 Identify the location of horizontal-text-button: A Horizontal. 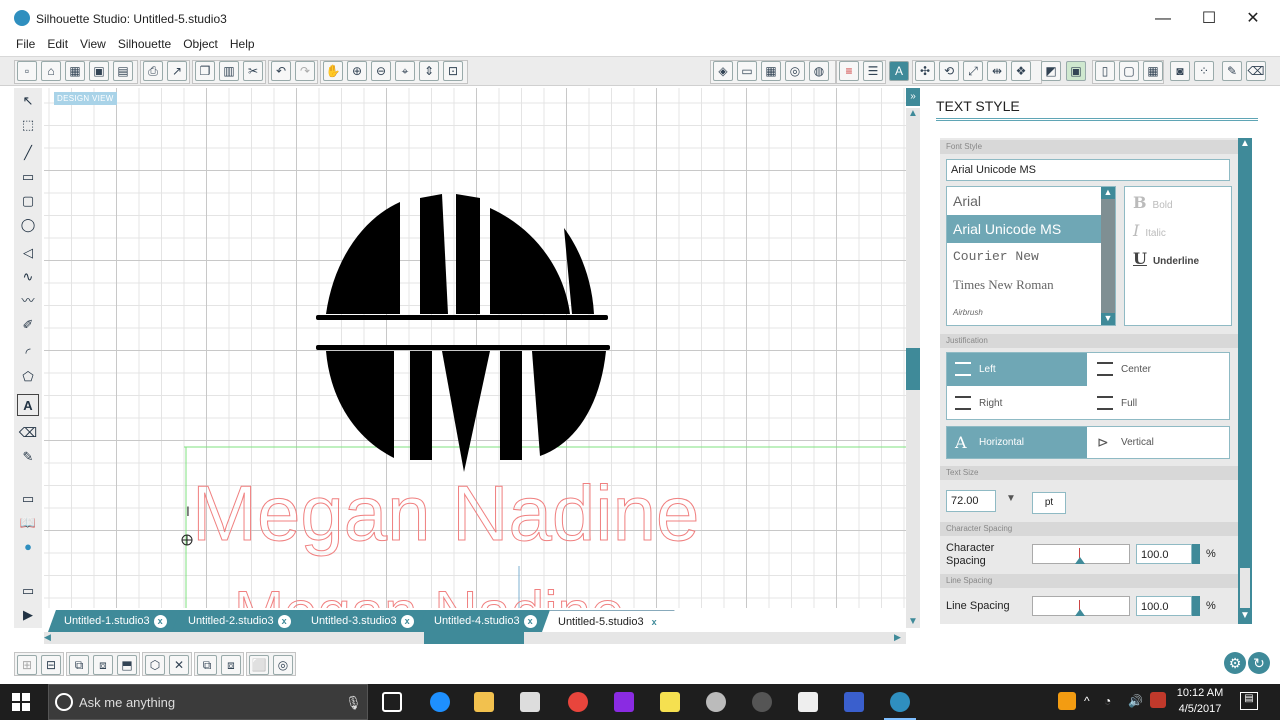
(1017, 442).